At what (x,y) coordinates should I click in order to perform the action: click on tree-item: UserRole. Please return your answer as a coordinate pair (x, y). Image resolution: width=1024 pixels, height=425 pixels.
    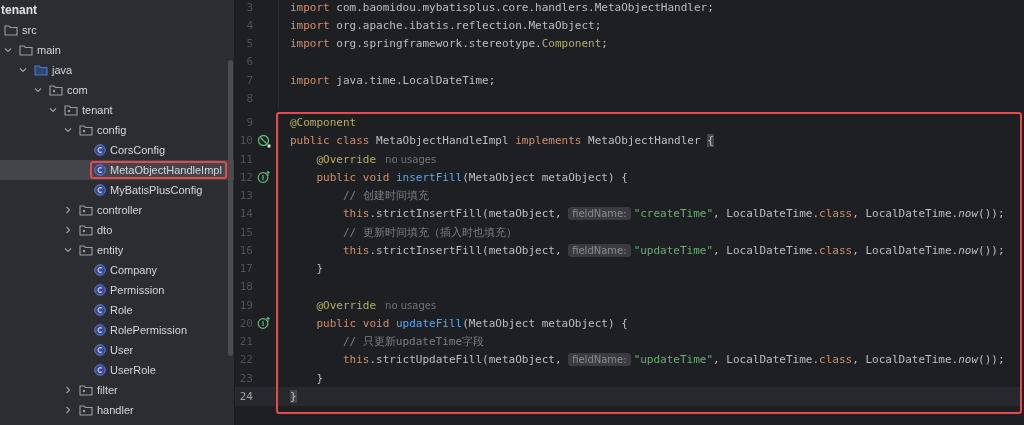
    Looking at the image, I should click on (117, 370).